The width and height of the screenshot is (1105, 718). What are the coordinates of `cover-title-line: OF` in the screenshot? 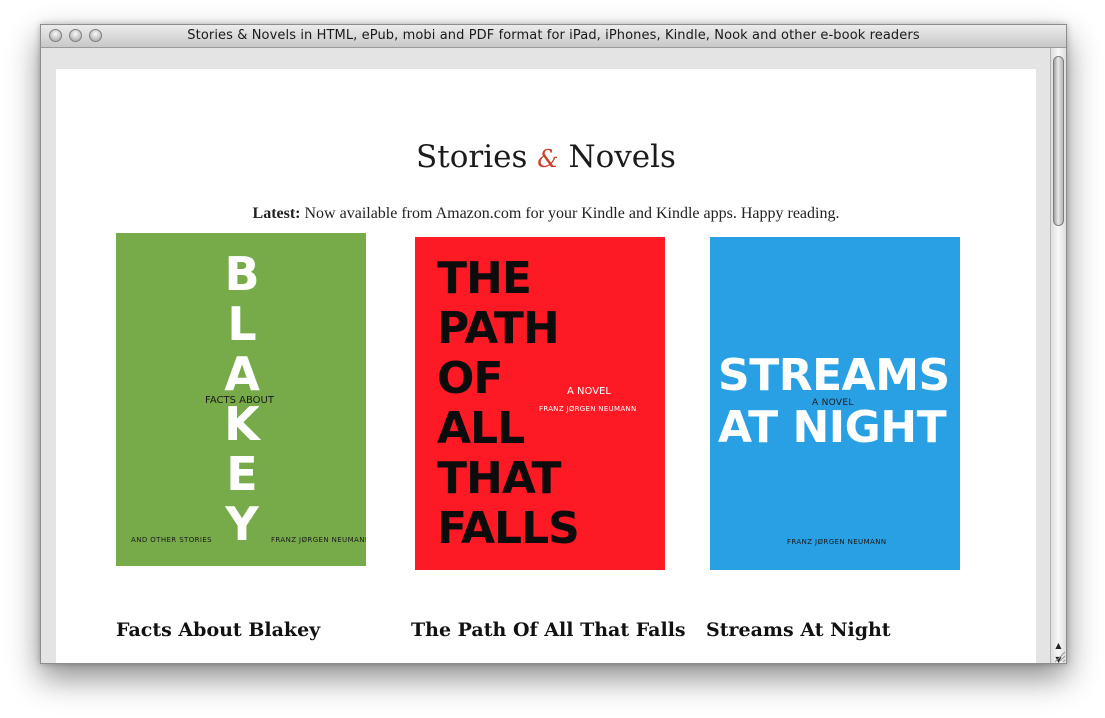 It's located at (470, 378).